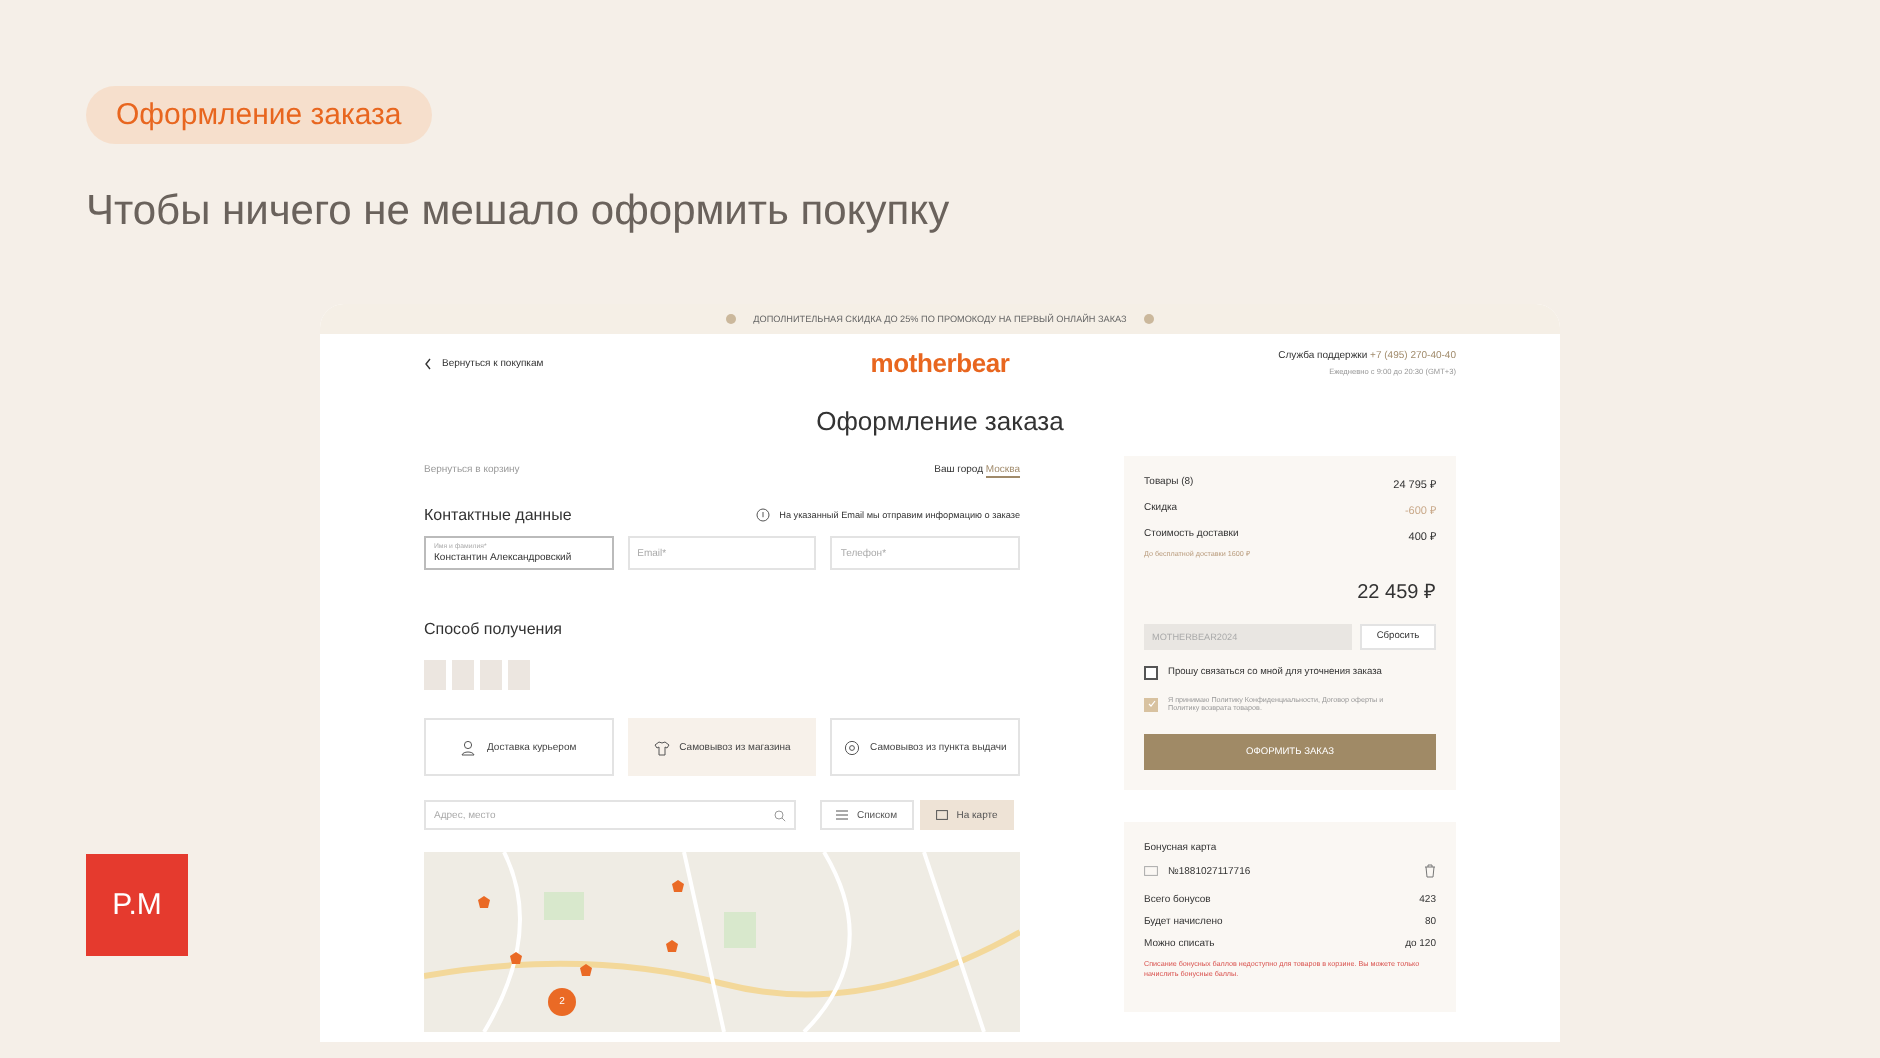 Image resolution: width=1880 pixels, height=1058 pixels. Describe the element at coordinates (780, 815) in the screenshot. I see `search-icon` at that location.